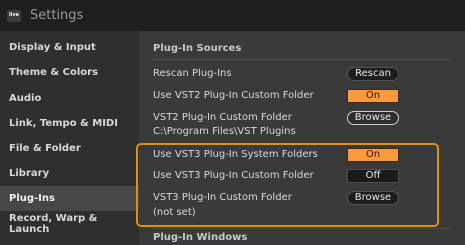  I want to click on sidebar-item-plug-ins: Plug-Ins, so click(69, 198).